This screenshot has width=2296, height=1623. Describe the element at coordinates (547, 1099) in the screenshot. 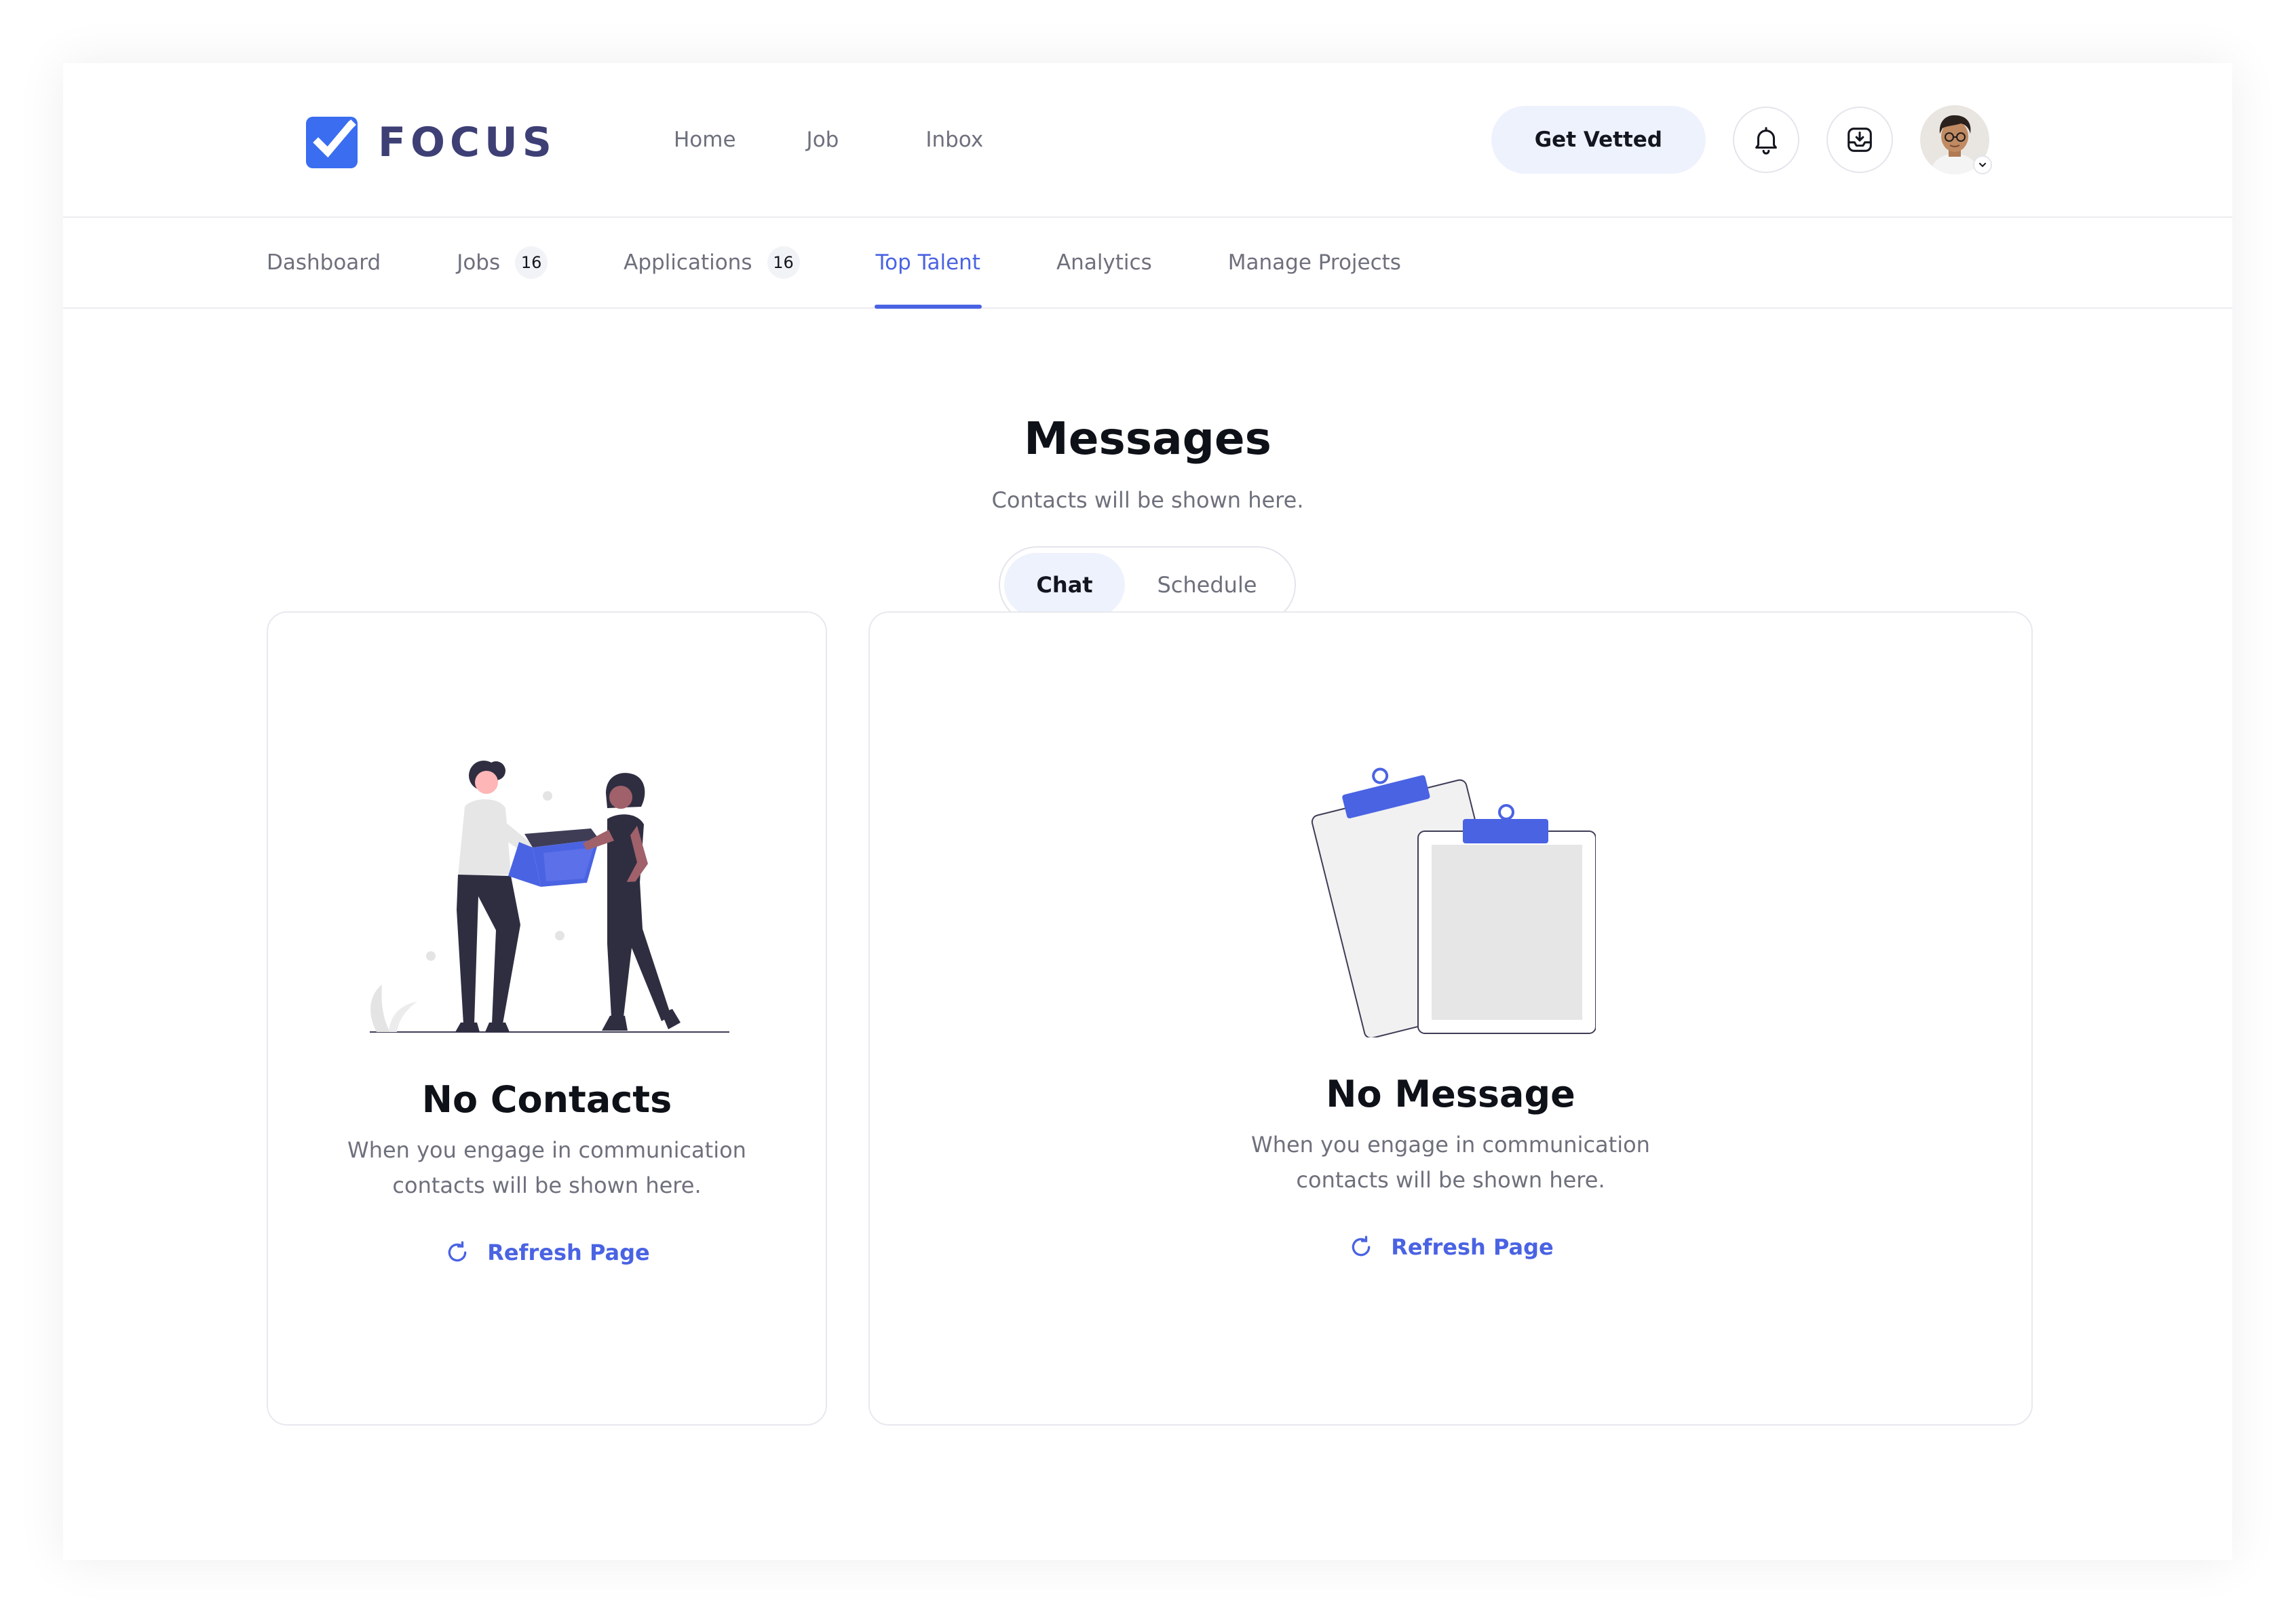

I see `empty-contacts-title: No Contacts` at that location.